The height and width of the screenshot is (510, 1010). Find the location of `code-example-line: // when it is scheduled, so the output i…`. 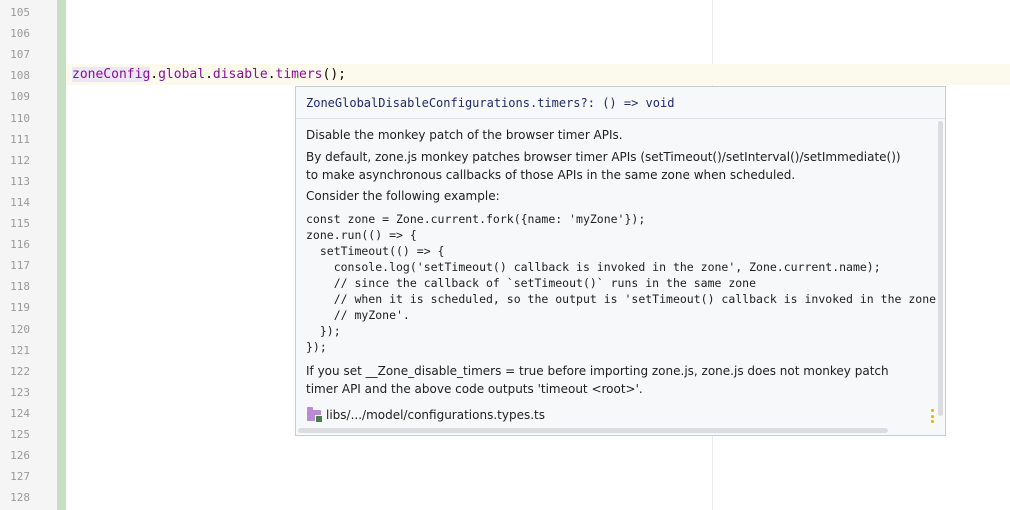

code-example-line: // when it is scheduled, so the output i… is located at coordinates (621, 299).